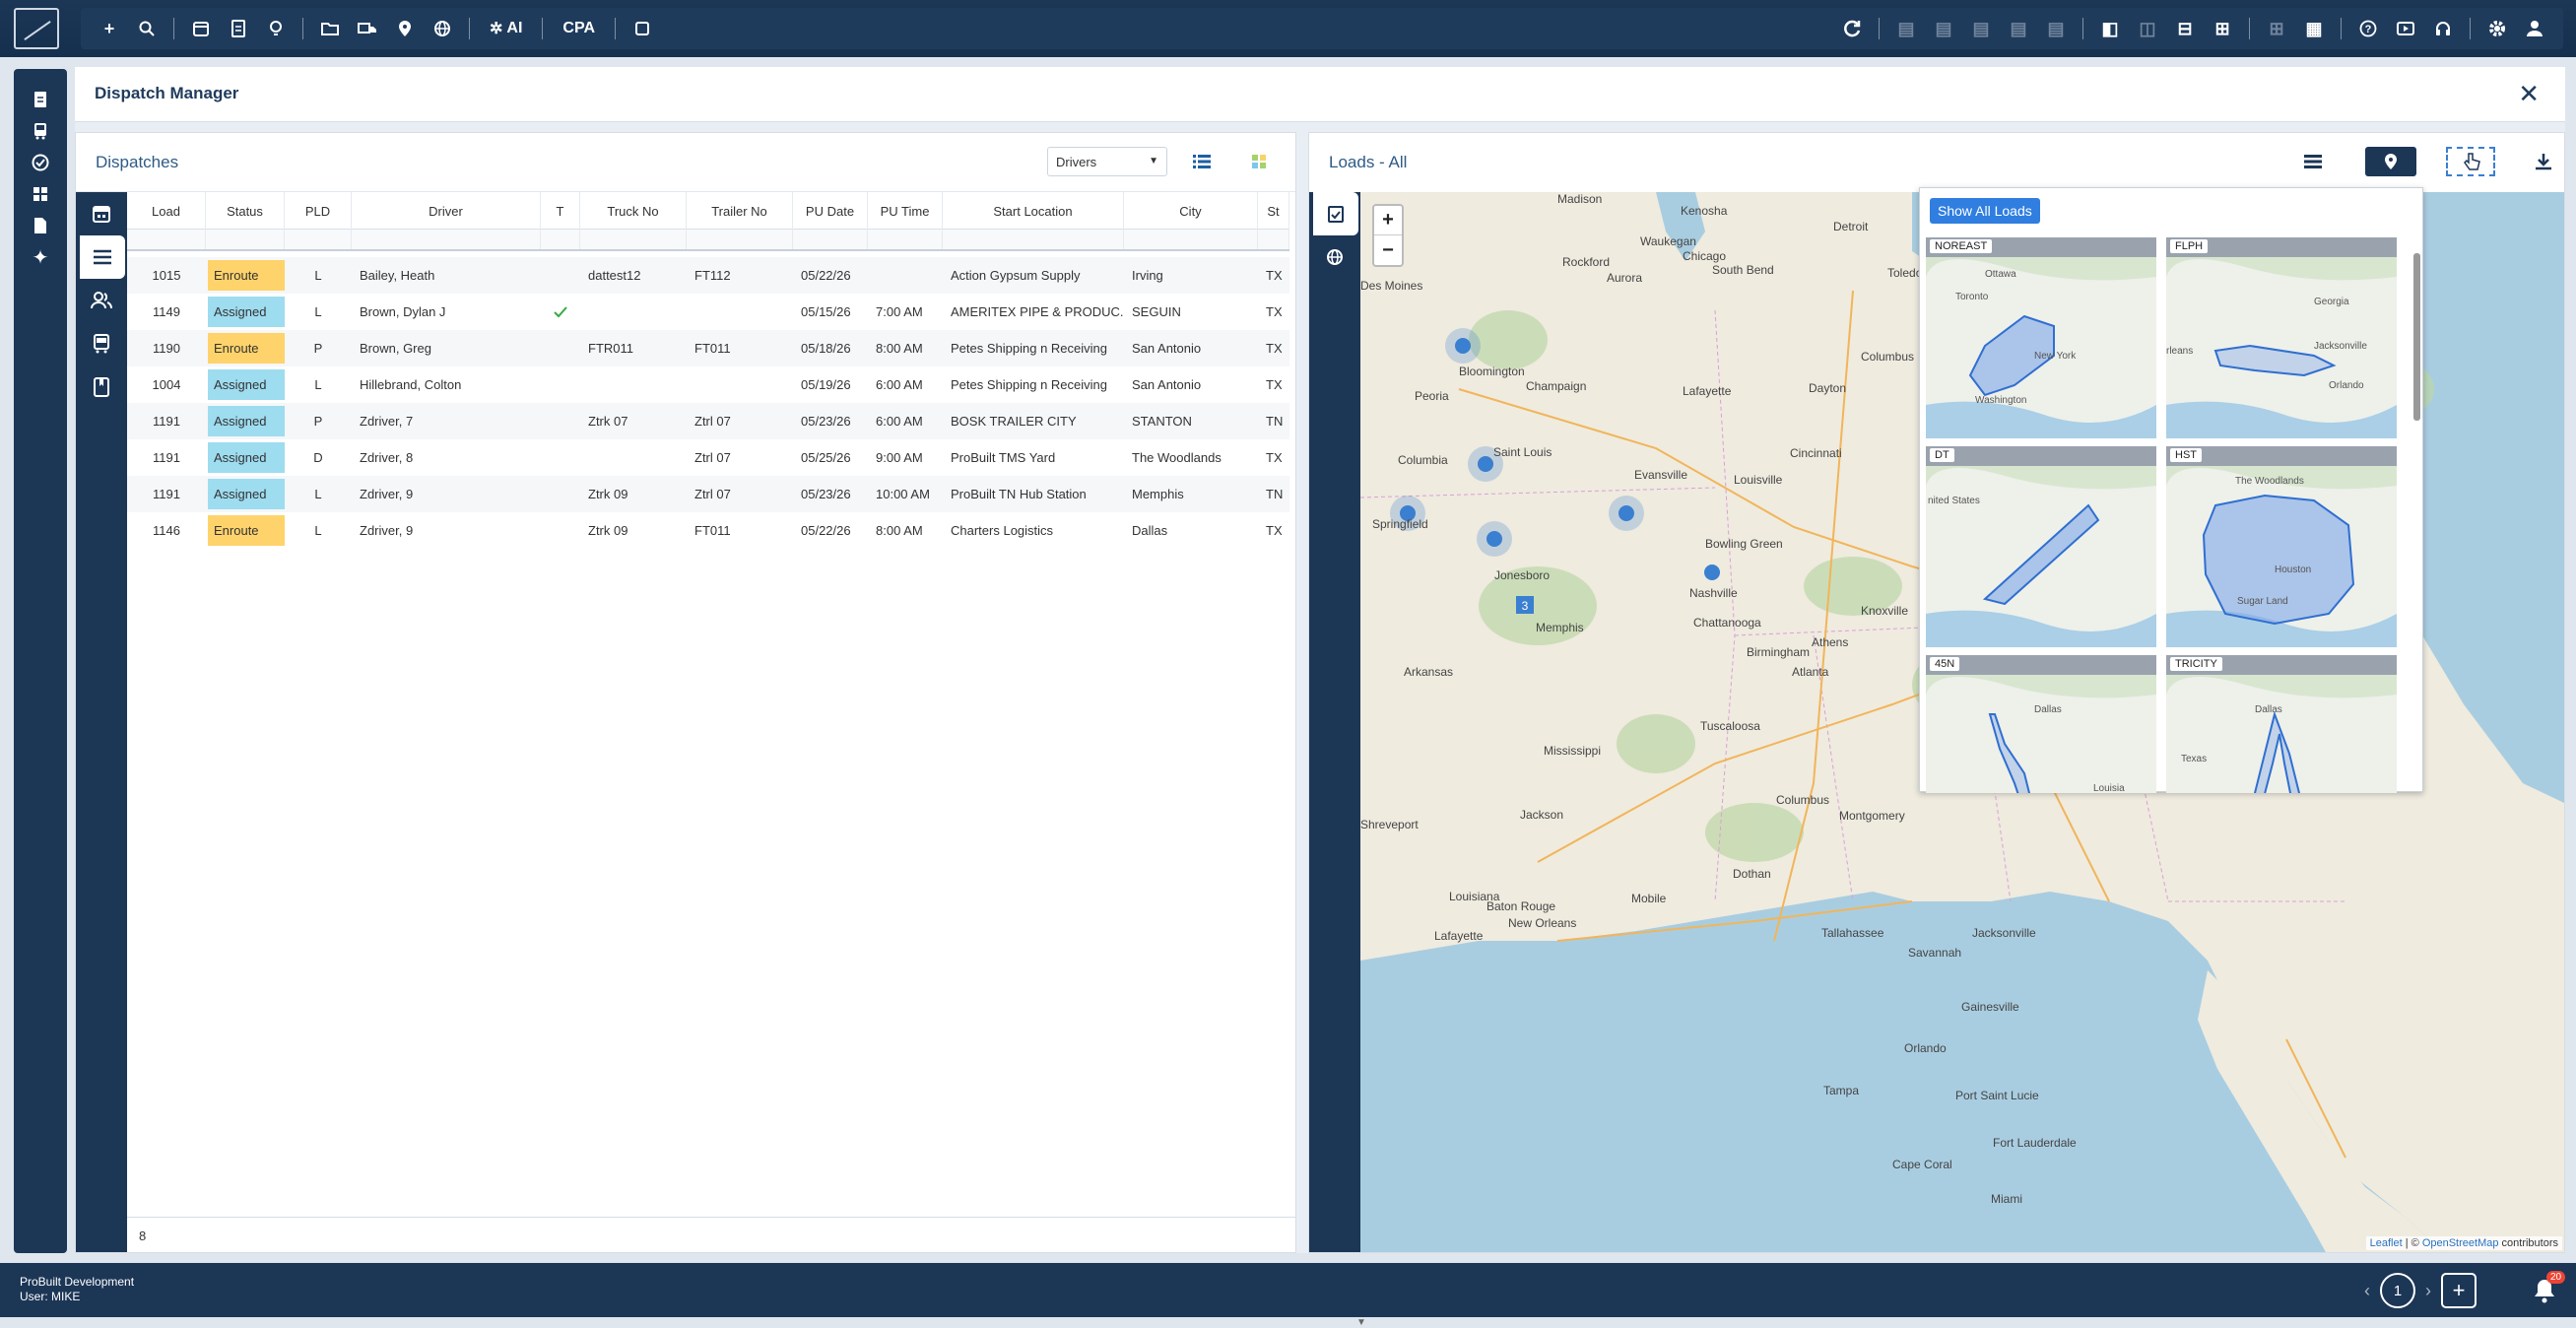 Image resolution: width=2576 pixels, height=1328 pixels. I want to click on zone-card: HST The Woodlands Houston Sugar Land, so click(2282, 546).